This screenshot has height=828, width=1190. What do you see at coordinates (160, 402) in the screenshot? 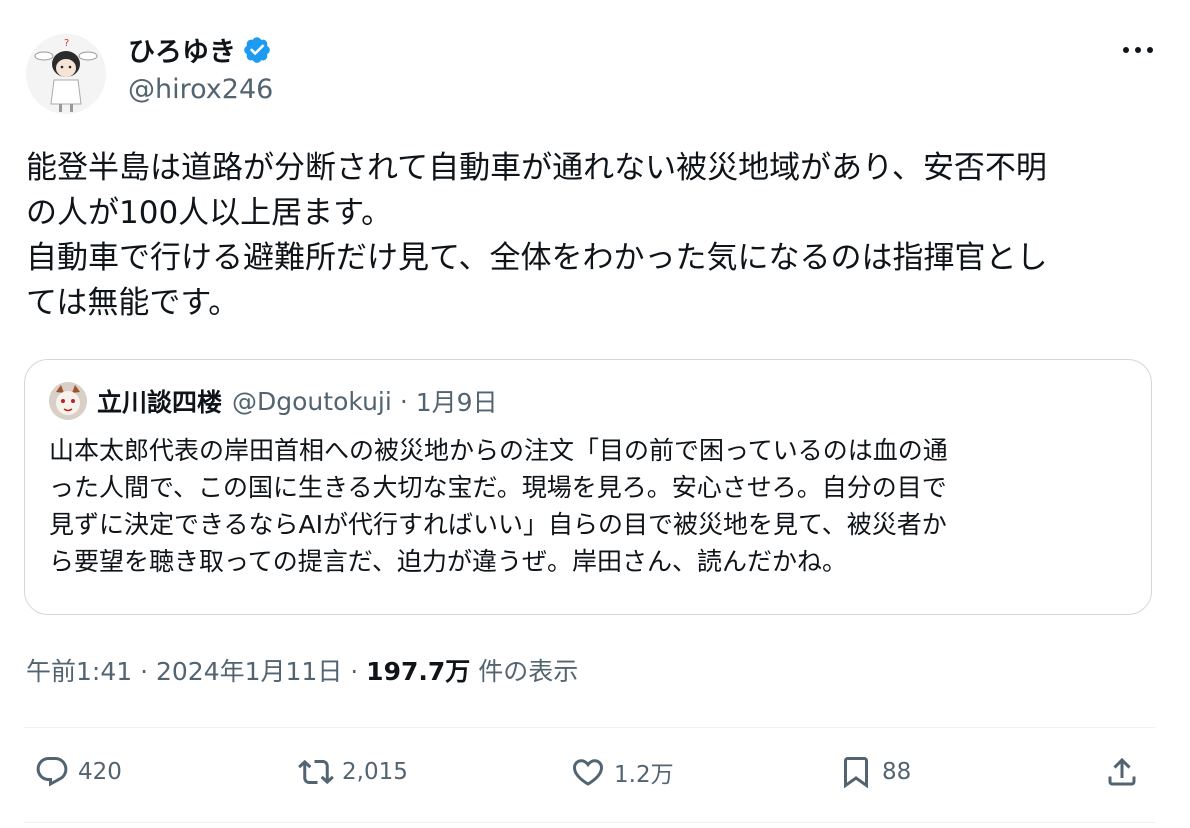
I see `quoted-author-name: 立川談四楼` at bounding box center [160, 402].